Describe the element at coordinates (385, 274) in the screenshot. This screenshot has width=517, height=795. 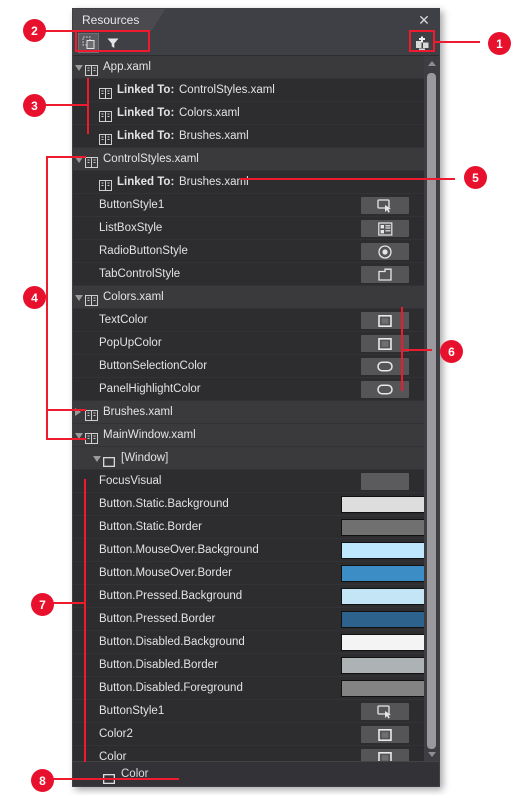
I see `tabcontrol-style-icon-button` at that location.